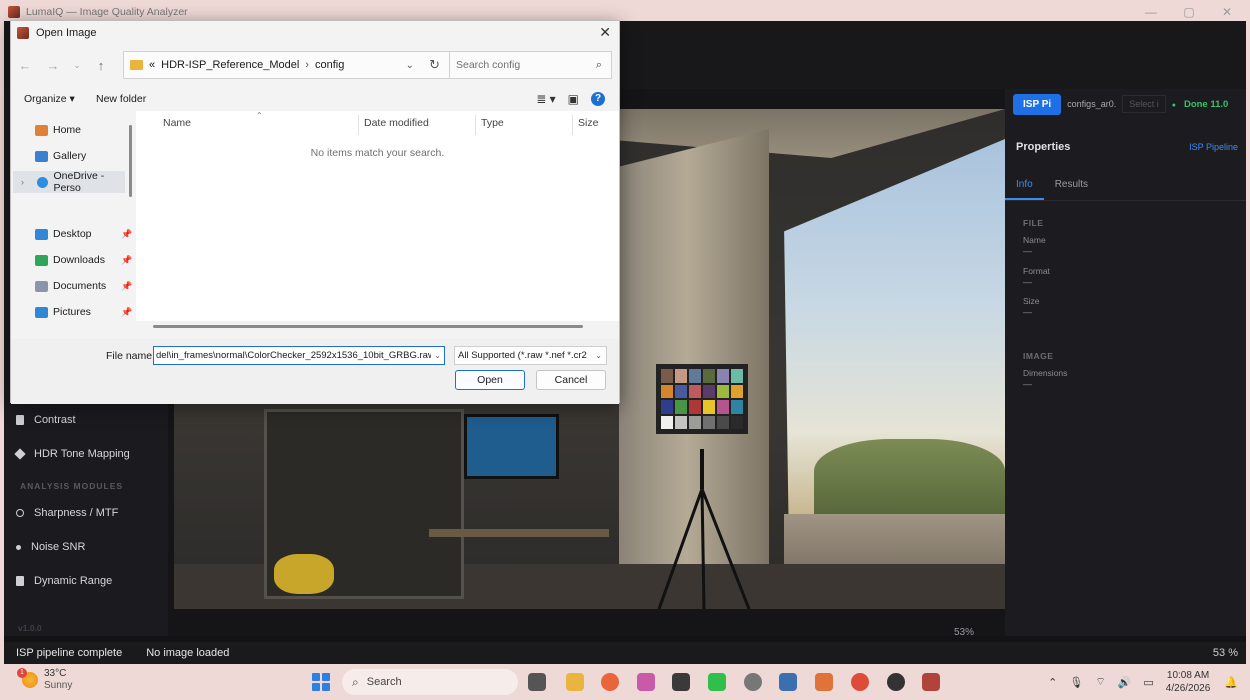 This screenshot has height=700, width=1250. Describe the element at coordinates (573, 99) in the screenshot. I see `preview-pane-icon: ▣` at that location.